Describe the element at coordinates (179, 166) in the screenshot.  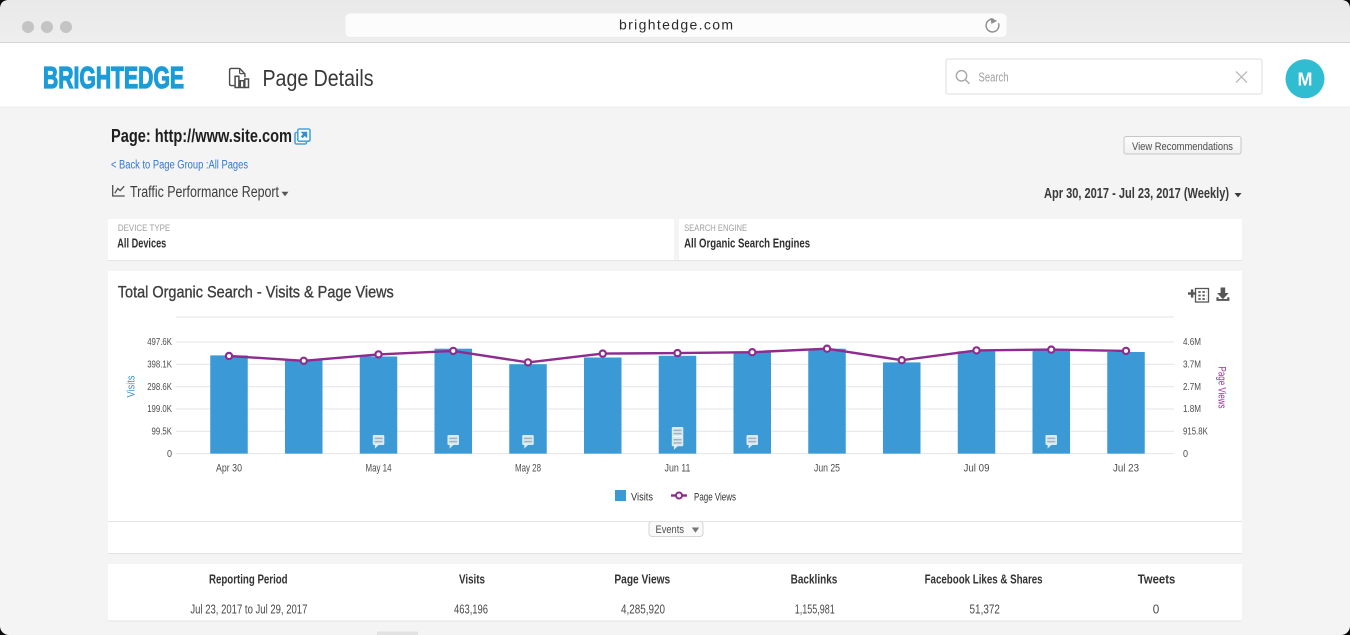
I see `svg-text:< Back to Page Group :All Page: < Back to Page Group :All Pages` at that location.